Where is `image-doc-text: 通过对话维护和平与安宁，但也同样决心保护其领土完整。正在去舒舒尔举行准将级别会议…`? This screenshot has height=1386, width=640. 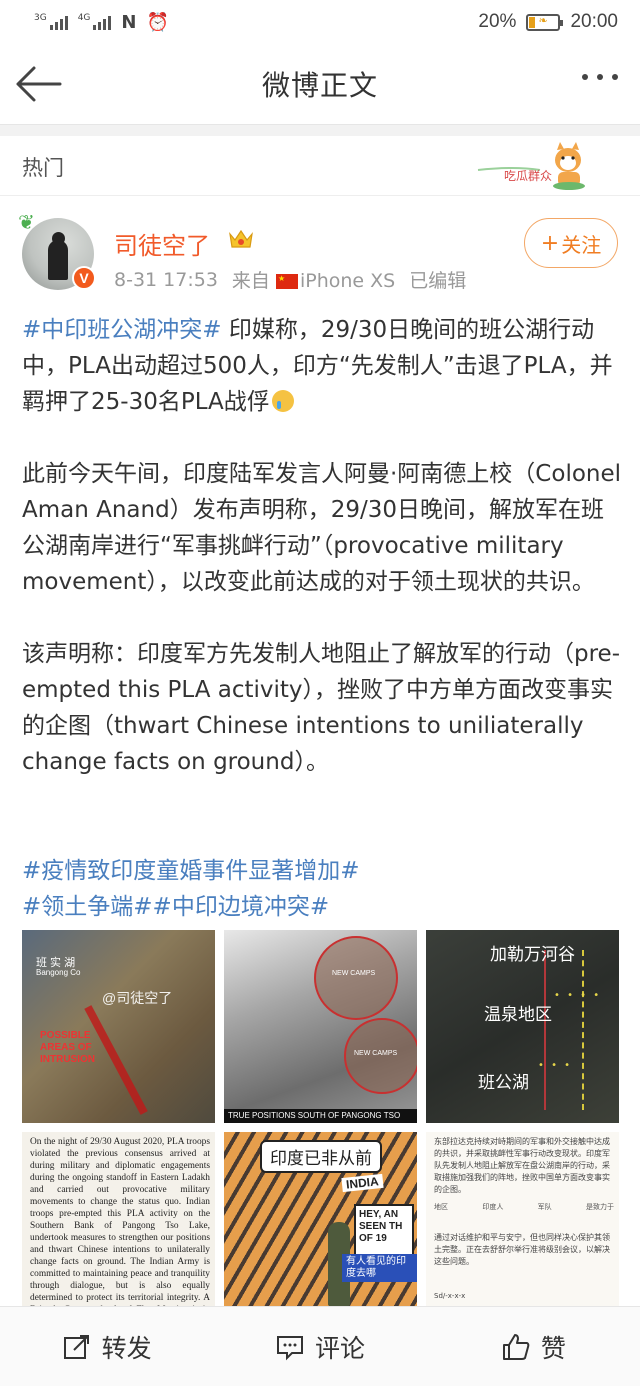
image-doc-text: 通过对话维护和平与安宁，但也同样决心保护其领土完整。正在去舒舒尔举行准将级别会议… is located at coordinates (522, 1249).